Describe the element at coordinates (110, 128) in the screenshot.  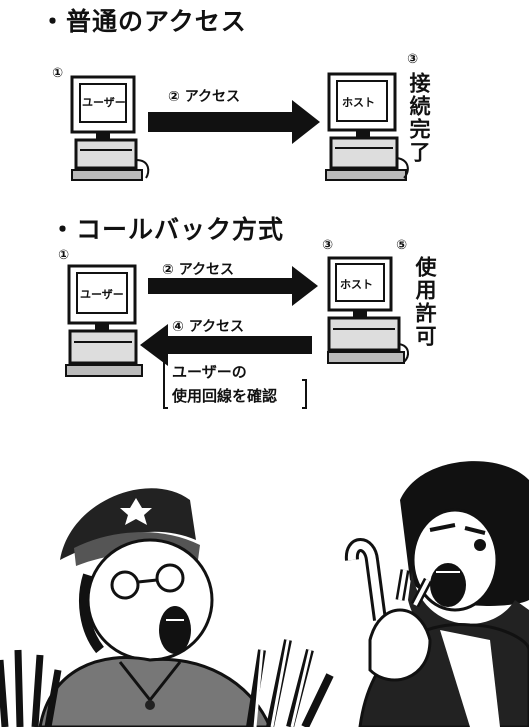
I see `user-computer-icon` at that location.